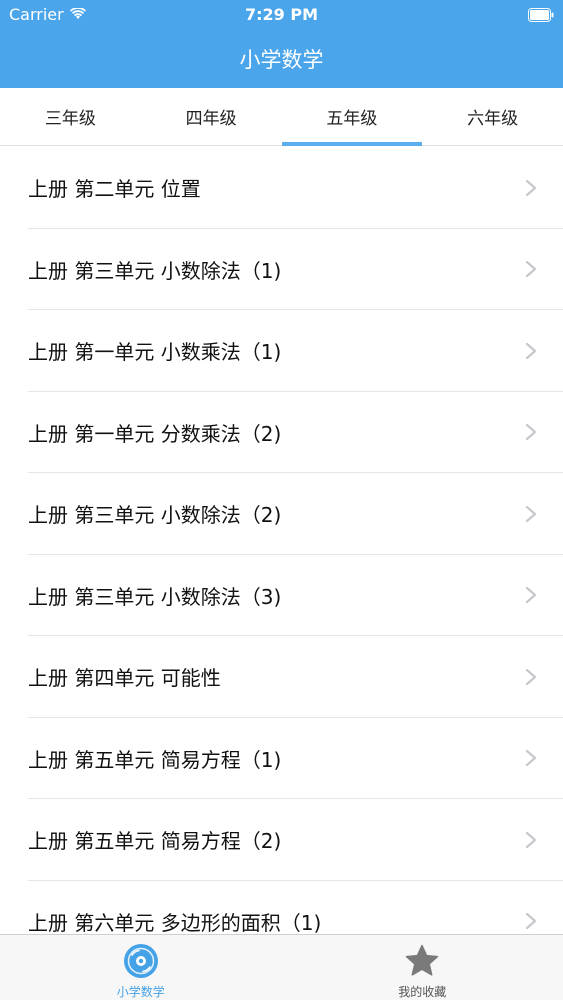  Describe the element at coordinates (211, 119) in the screenshot. I see `tab-label: 四年级` at that location.